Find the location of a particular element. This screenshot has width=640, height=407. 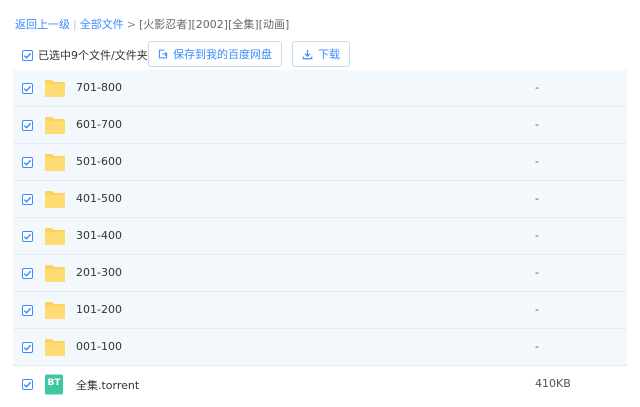

folder-row: 201-300 - is located at coordinates (320, 273).